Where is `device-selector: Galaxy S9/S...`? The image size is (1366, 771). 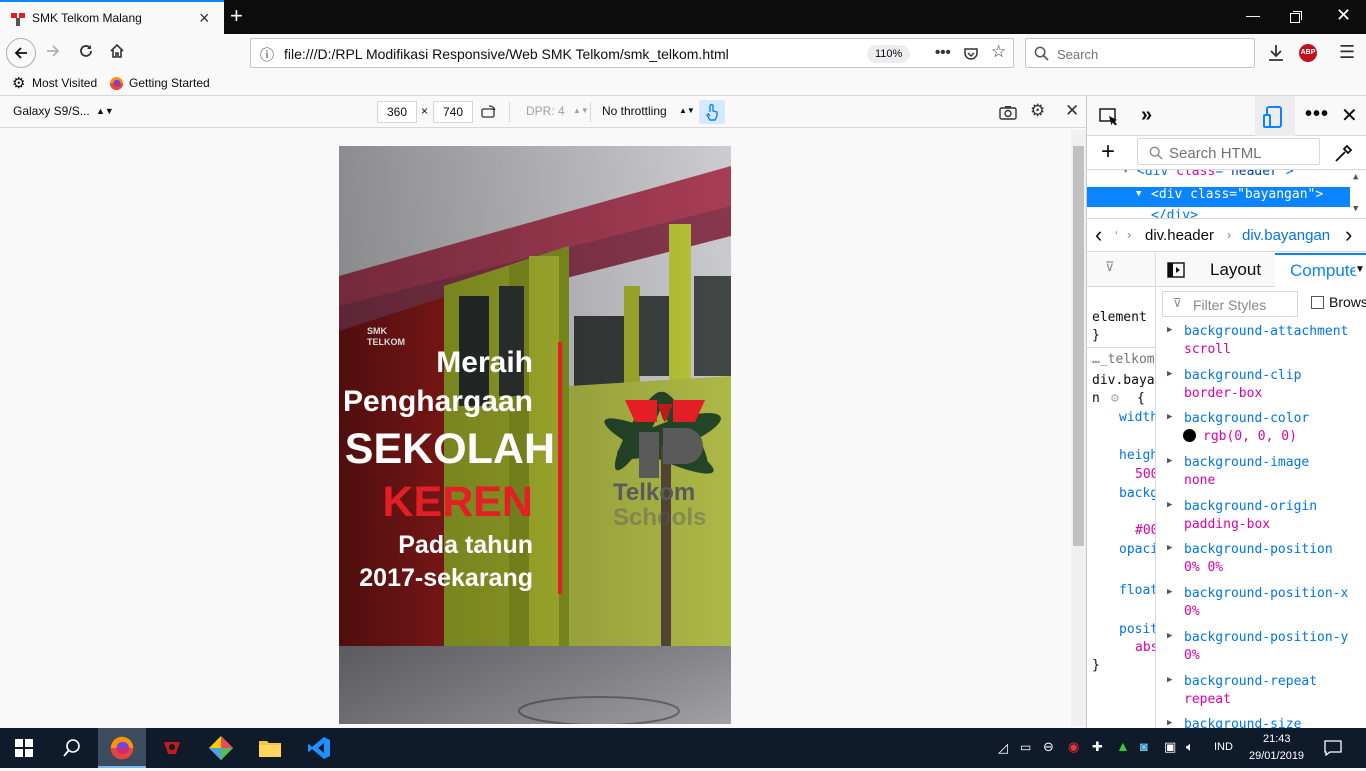
device-selector: Galaxy S9/S... is located at coordinates (51, 111).